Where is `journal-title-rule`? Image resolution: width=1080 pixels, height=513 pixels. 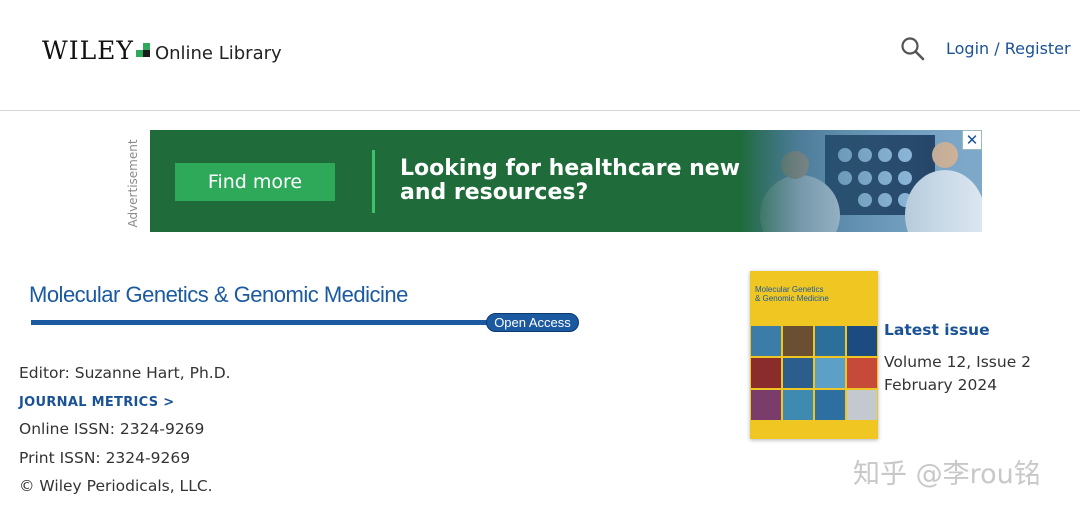 journal-title-rule is located at coordinates (261, 322).